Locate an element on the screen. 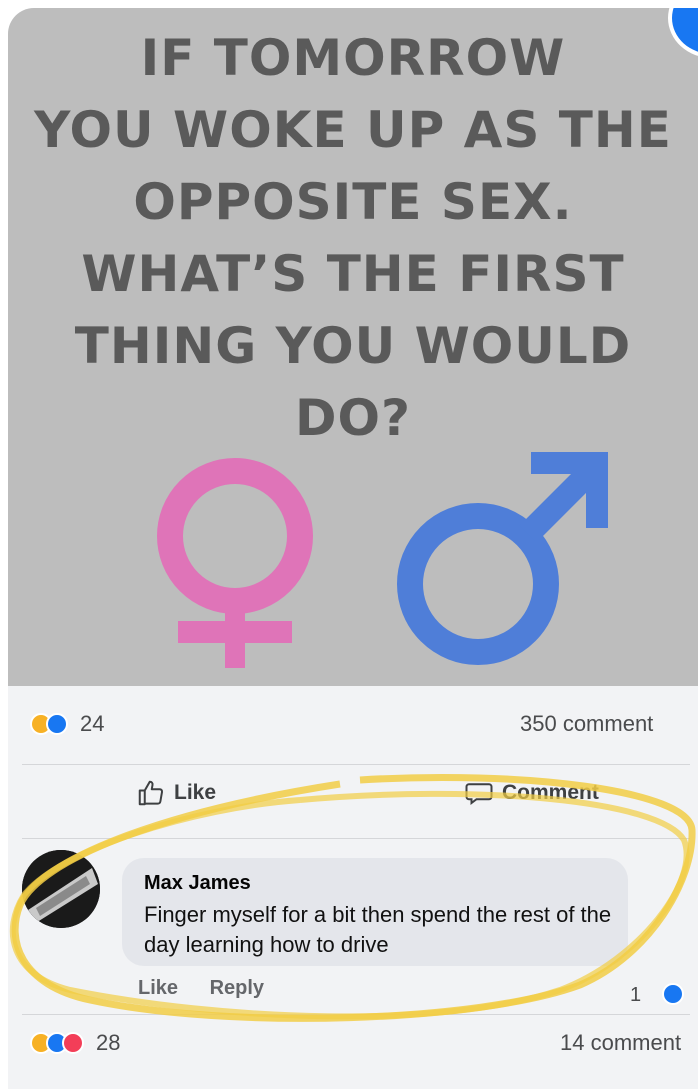 The image size is (698, 1089). footer-reactions-count: 28 is located at coordinates (108, 1043).